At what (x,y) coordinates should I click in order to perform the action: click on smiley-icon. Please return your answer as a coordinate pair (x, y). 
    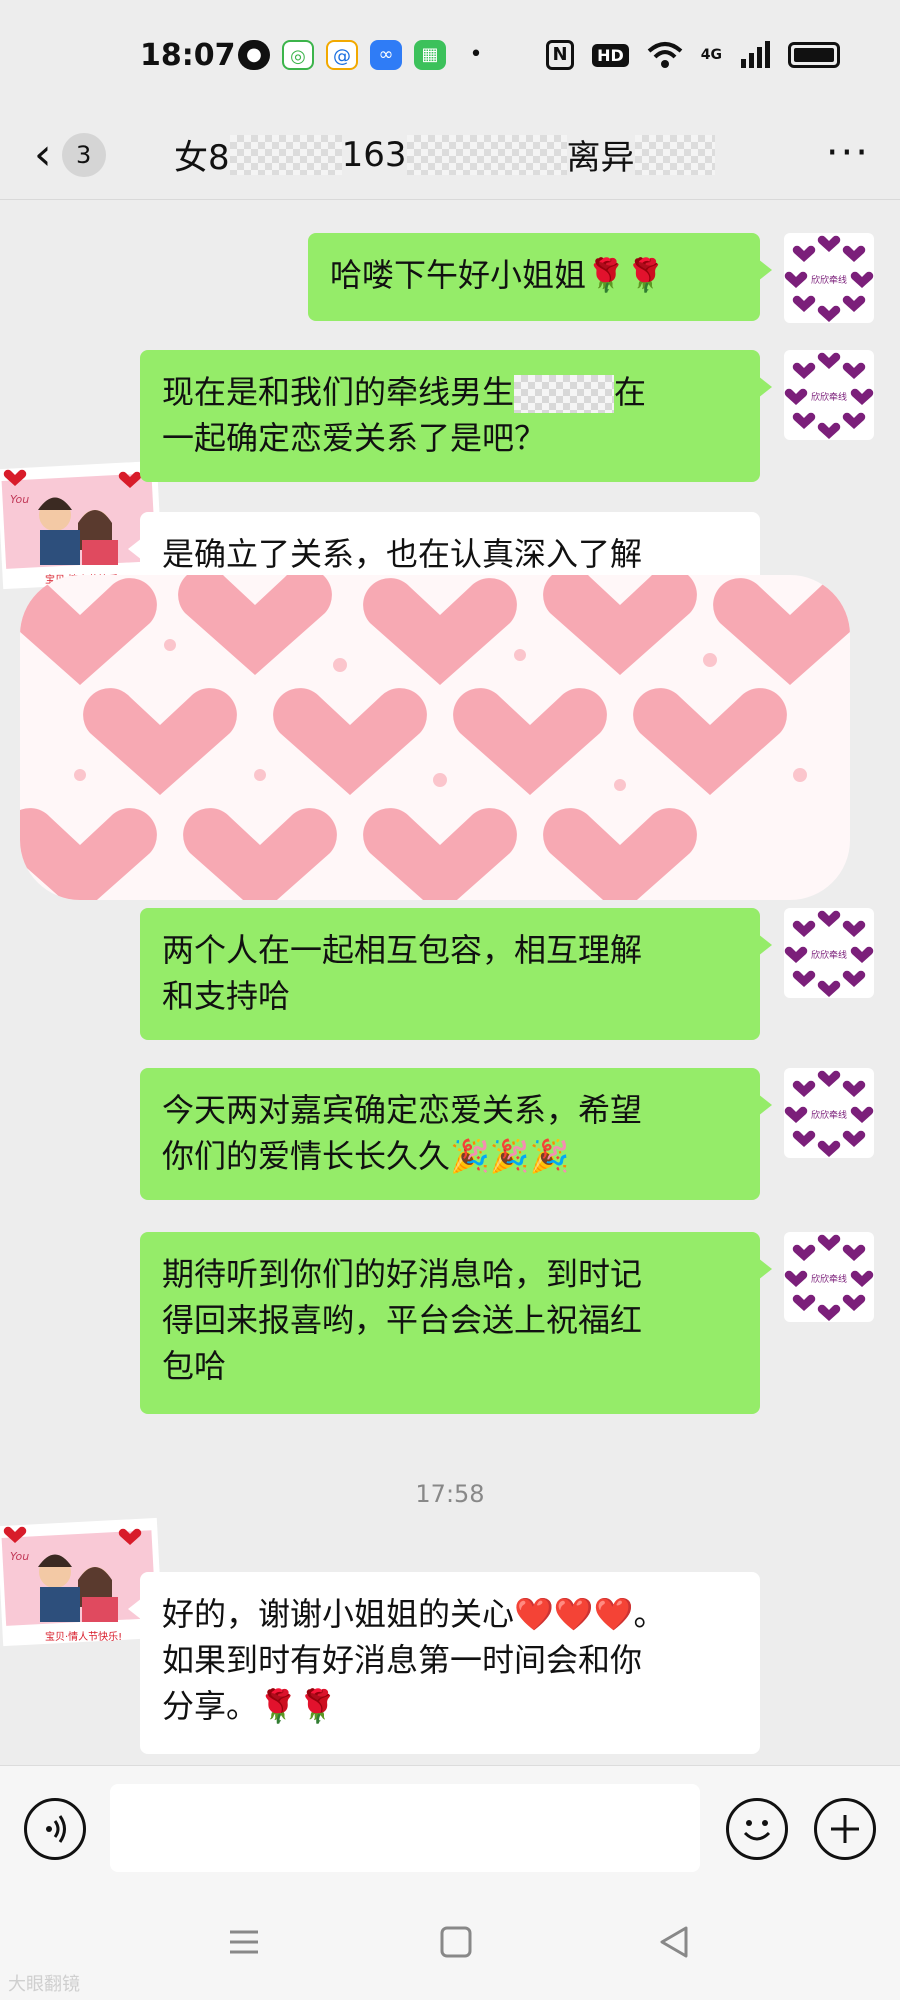
    Looking at the image, I should click on (757, 1830).